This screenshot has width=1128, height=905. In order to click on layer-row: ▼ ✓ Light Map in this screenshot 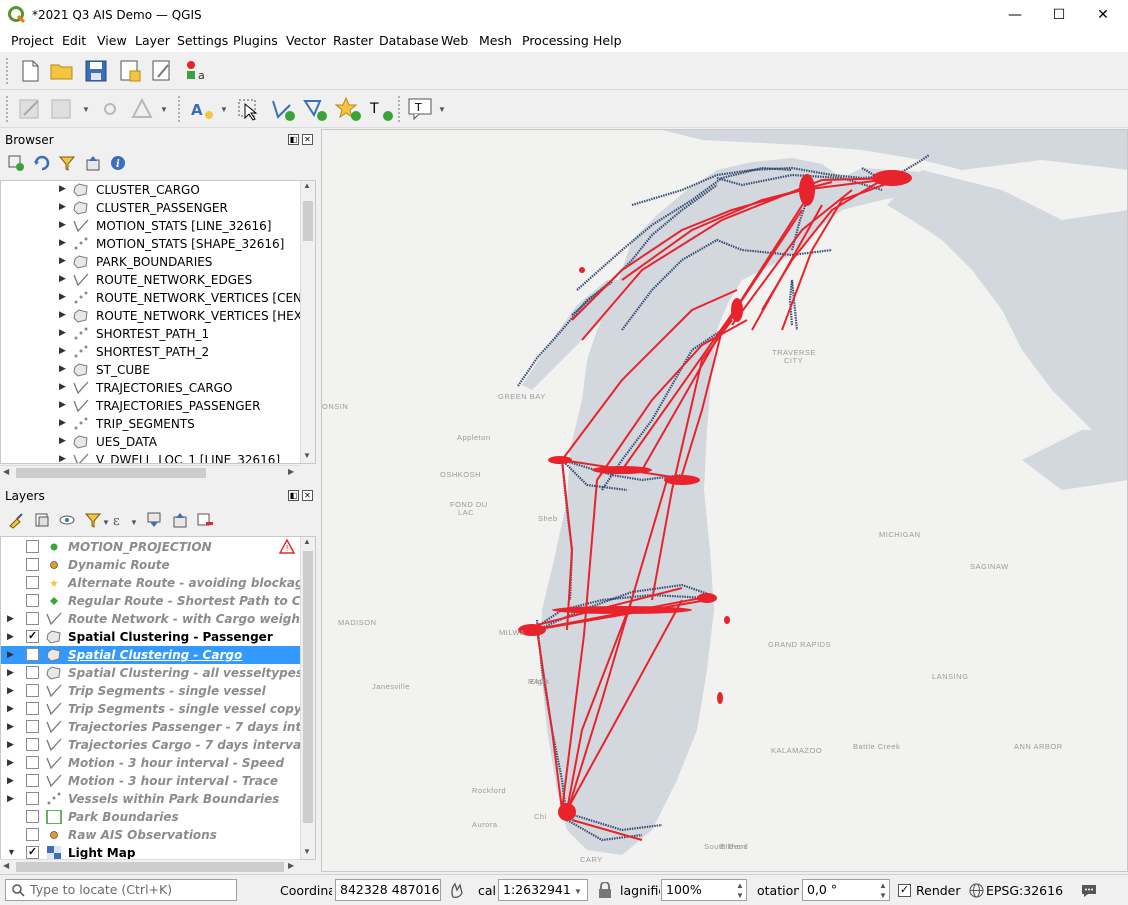, I will do `click(151, 851)`.